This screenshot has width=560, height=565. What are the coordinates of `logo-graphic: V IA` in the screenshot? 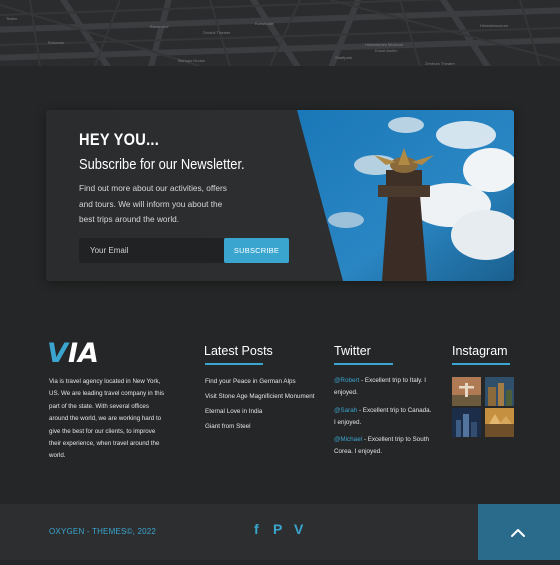 It's located at (73, 353).